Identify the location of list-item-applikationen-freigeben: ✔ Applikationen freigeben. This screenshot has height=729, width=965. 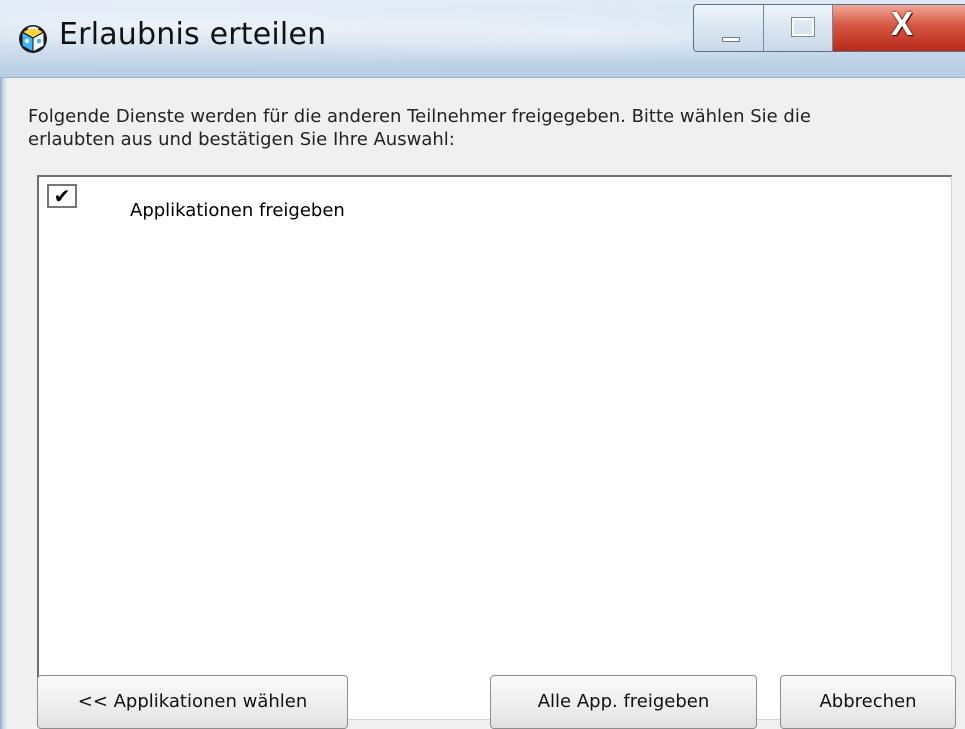
(257, 202).